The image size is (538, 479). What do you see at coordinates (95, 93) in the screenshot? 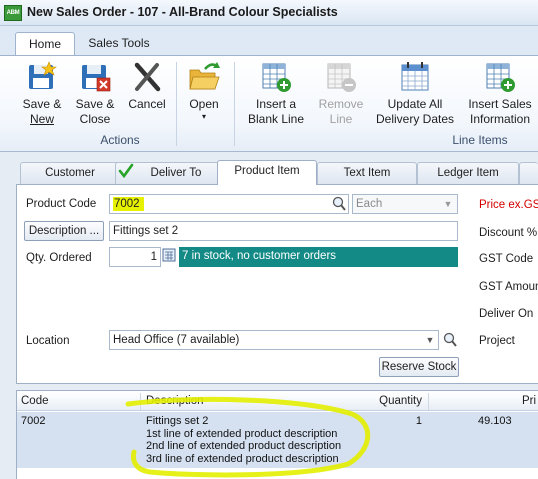
I see `save-close-button: Save & Close` at bounding box center [95, 93].